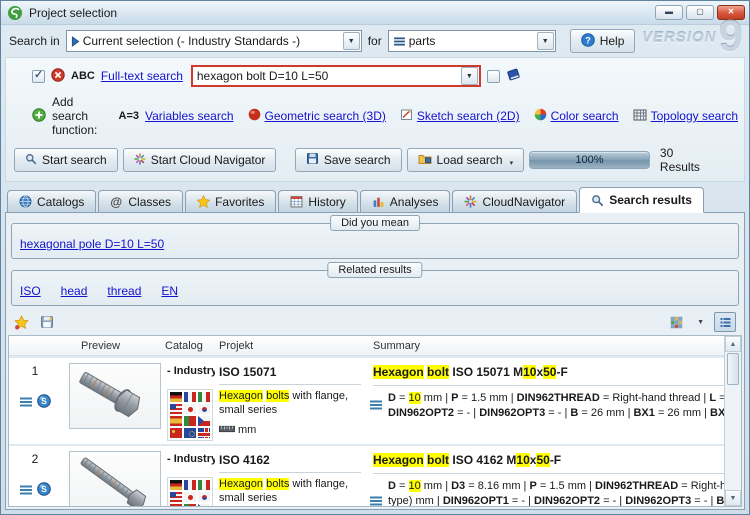 The height and width of the screenshot is (515, 750). Describe the element at coordinates (142, 76) in the screenshot. I see `fulltext-search-link: Full-text search` at that location.